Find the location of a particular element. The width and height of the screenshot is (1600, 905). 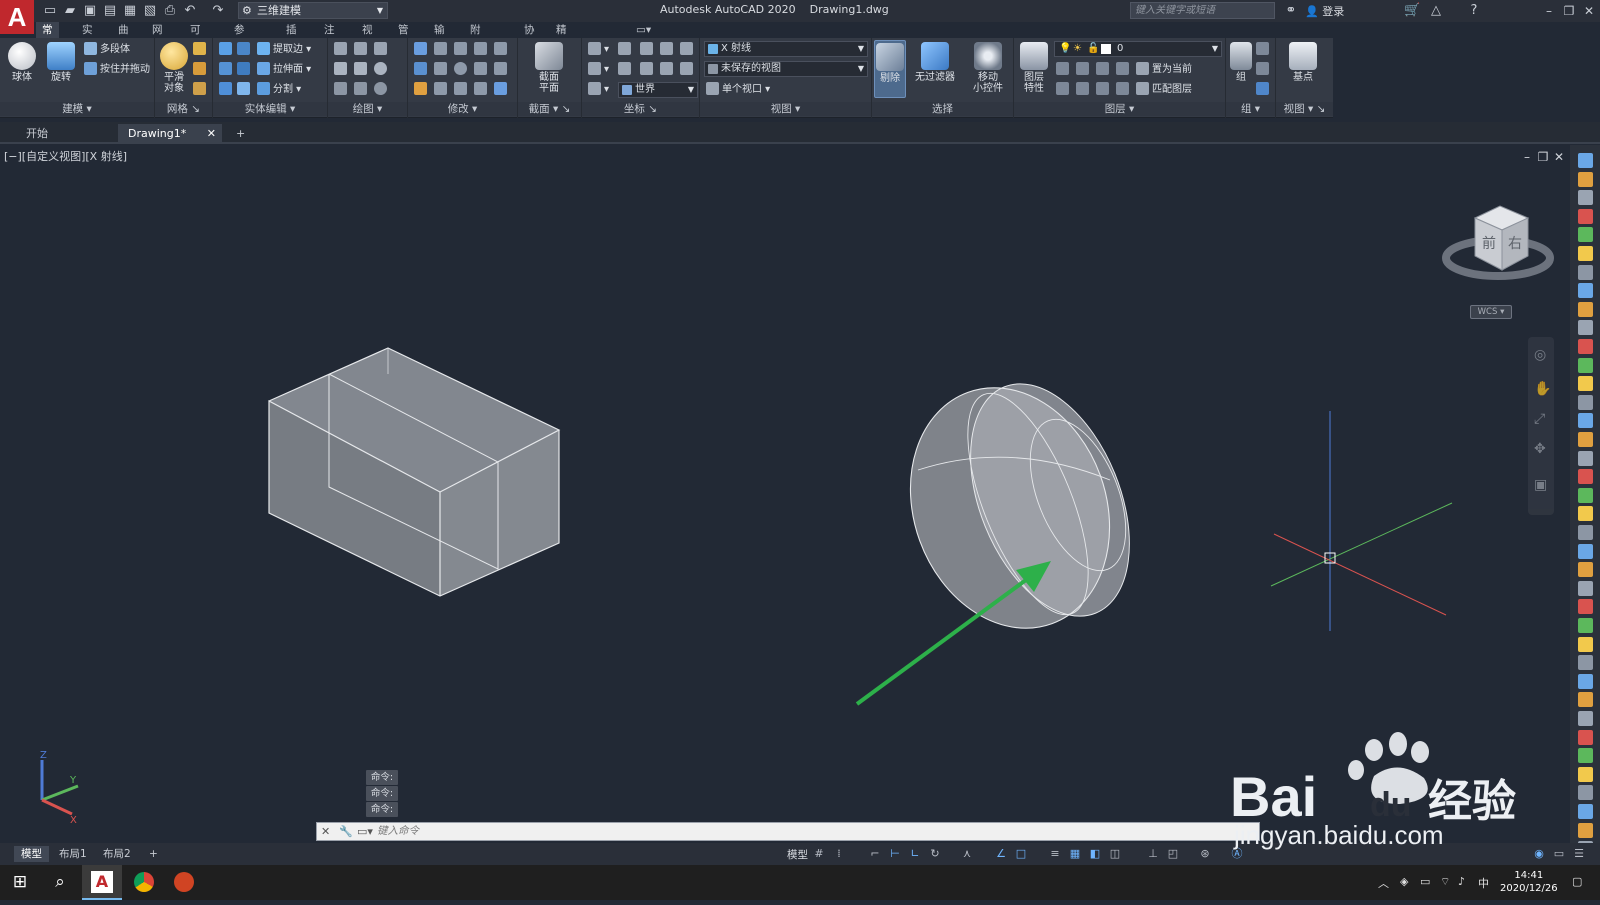

volume-icon: ♪ is located at coordinates (1461, 881).